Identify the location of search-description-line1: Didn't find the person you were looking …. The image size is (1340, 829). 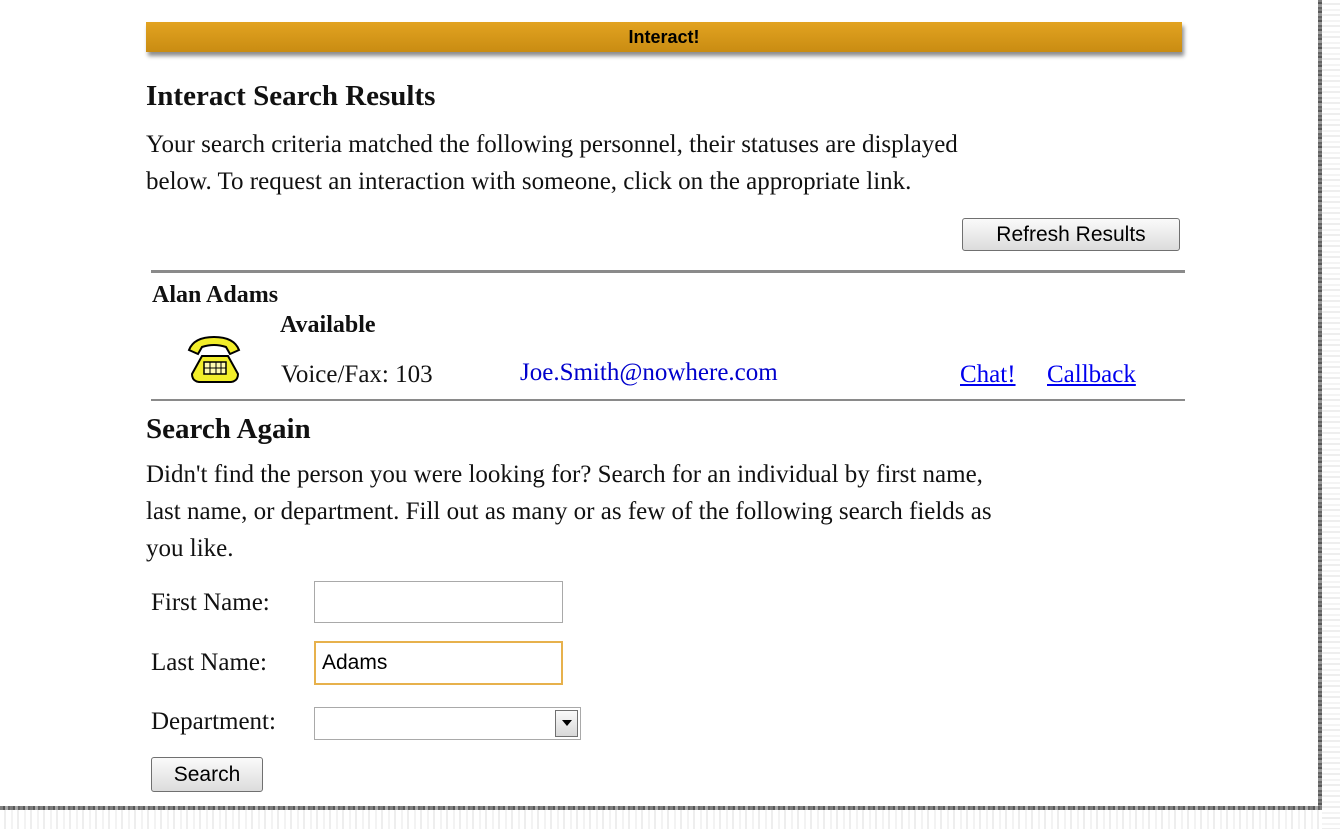
(564, 474).